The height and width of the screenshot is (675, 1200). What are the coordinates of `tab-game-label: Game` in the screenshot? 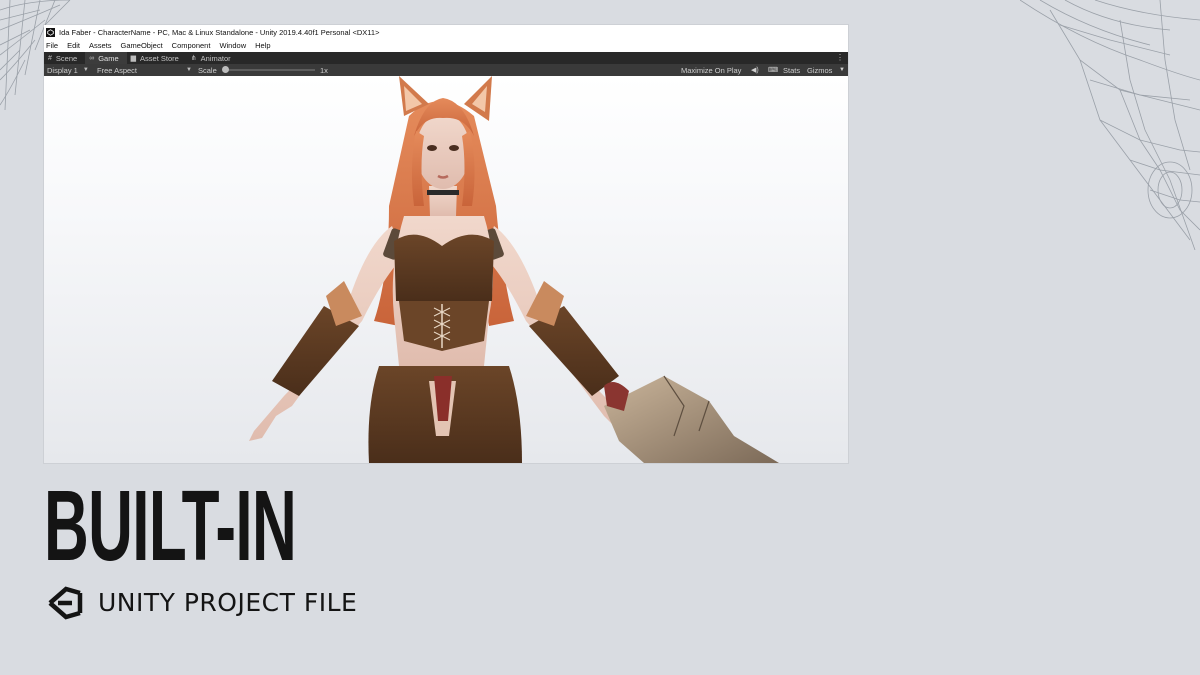 It's located at (108, 58).